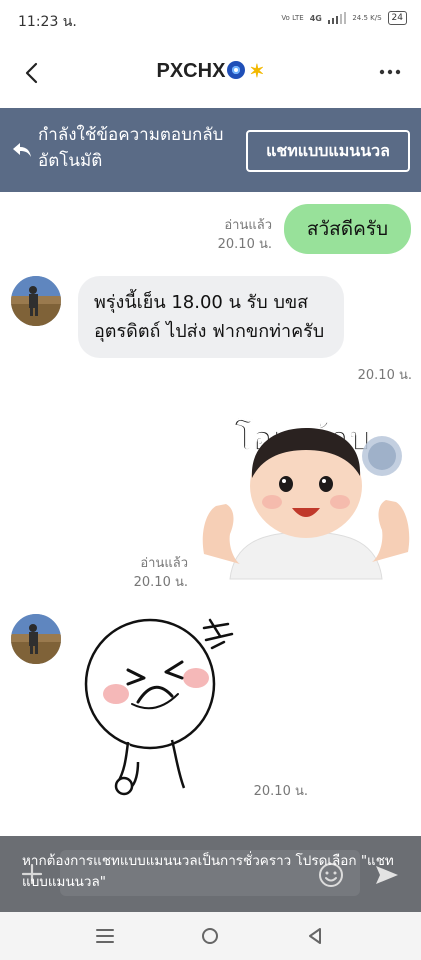  What do you see at coordinates (236, 70) in the screenshot?
I see `nazar-eye-icon` at bounding box center [236, 70].